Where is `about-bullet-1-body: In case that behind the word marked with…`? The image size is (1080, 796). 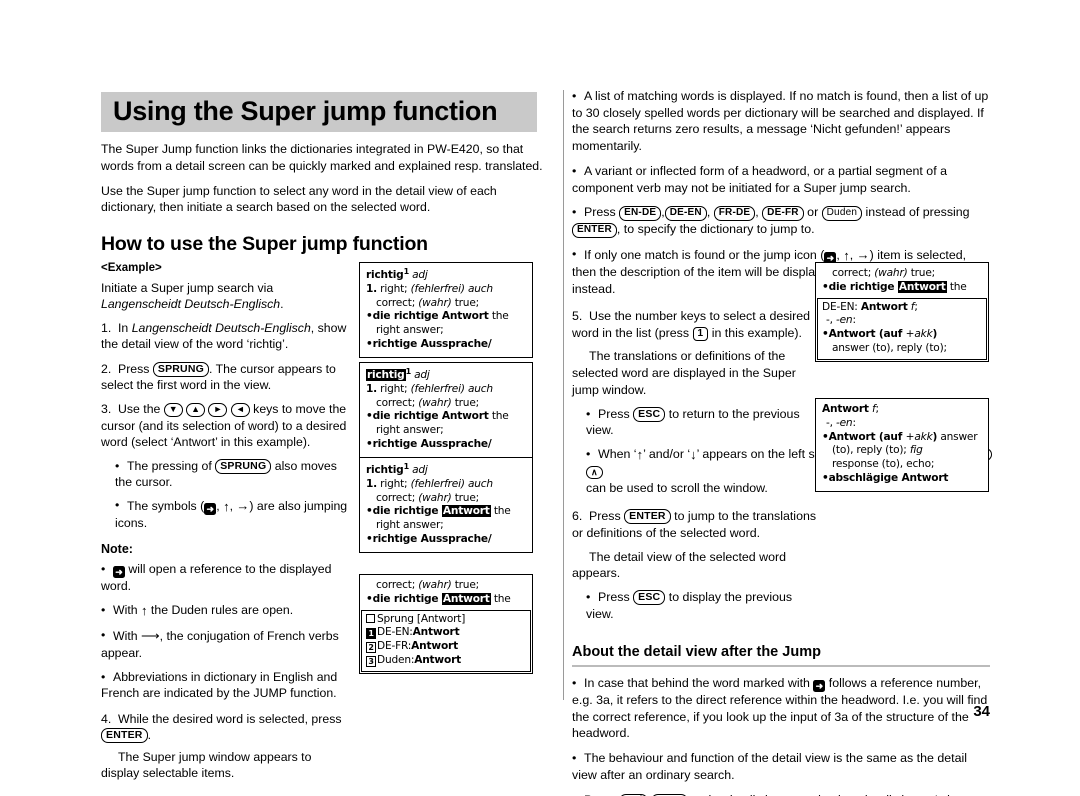
about-bullet-1-body: In case that behind the word marked with… is located at coordinates (779, 708).